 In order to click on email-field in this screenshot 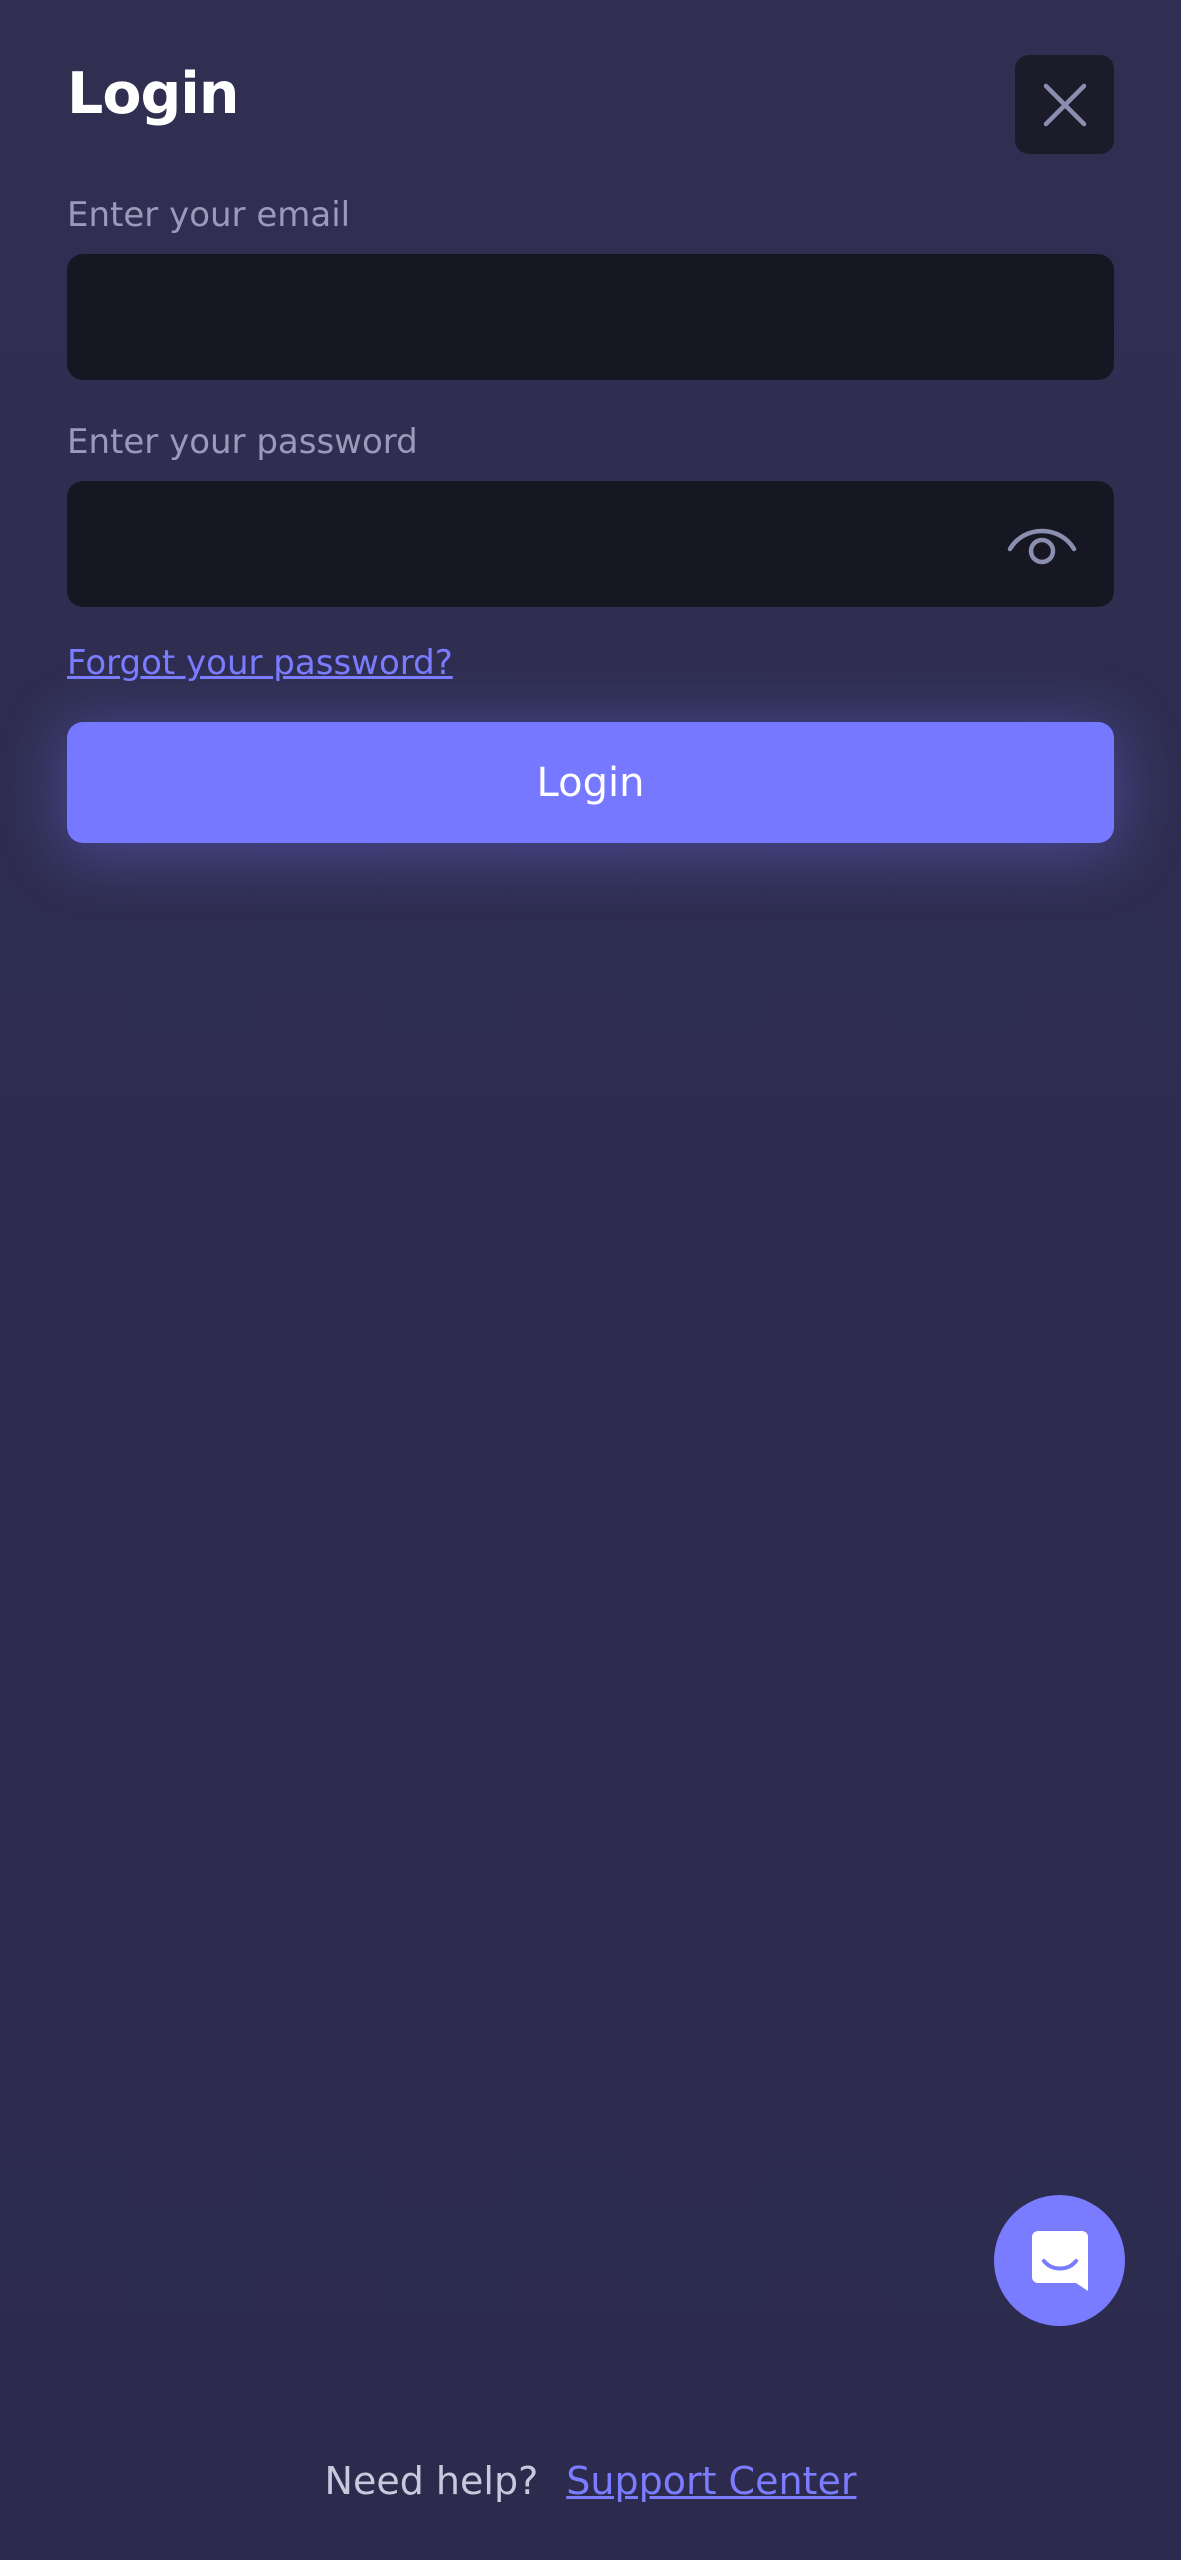, I will do `click(590, 317)`.